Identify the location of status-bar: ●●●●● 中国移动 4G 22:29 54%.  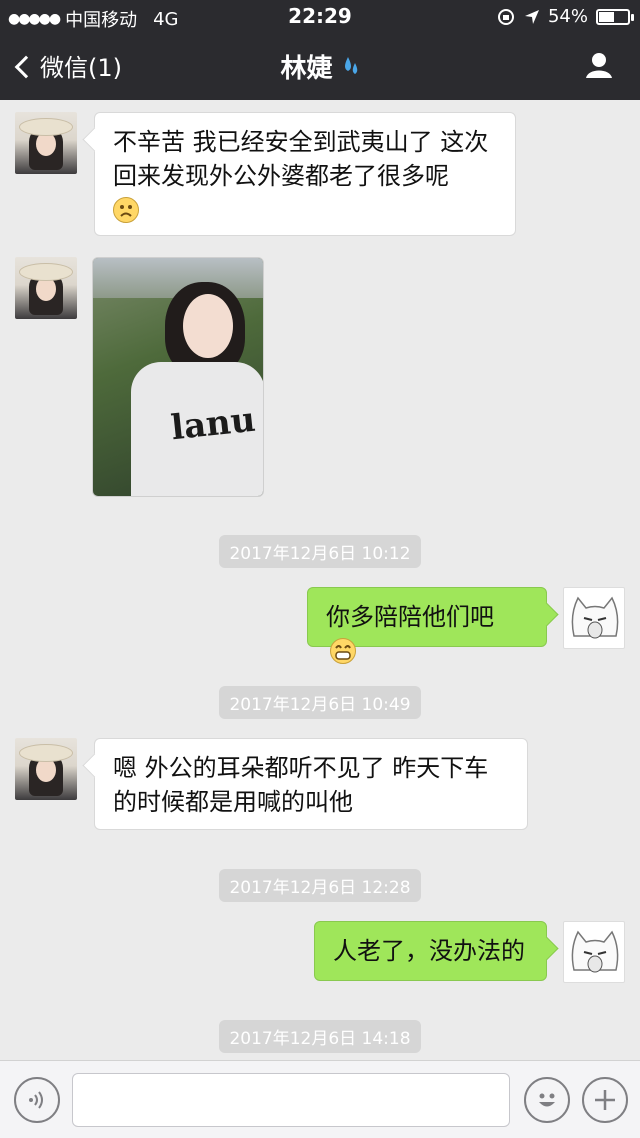
(320, 17).